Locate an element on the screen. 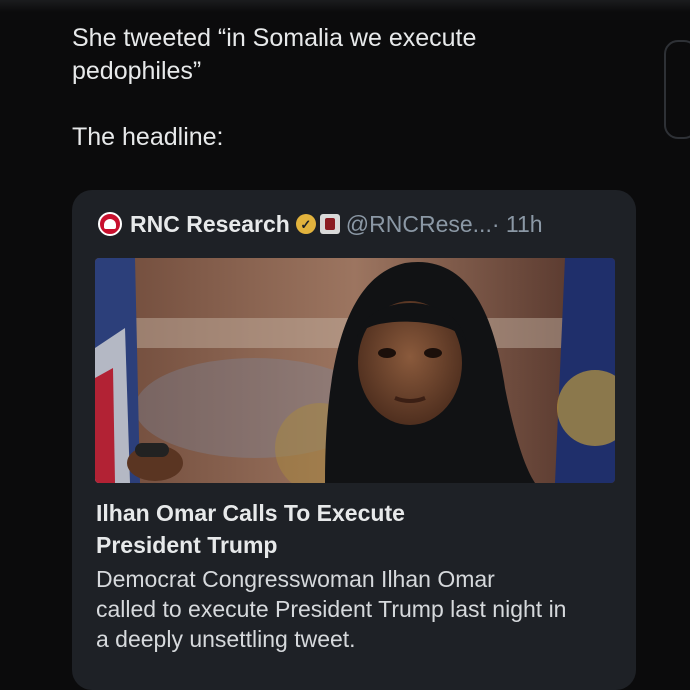 The height and width of the screenshot is (690, 690). side-panel-edge is located at coordinates (677, 89).